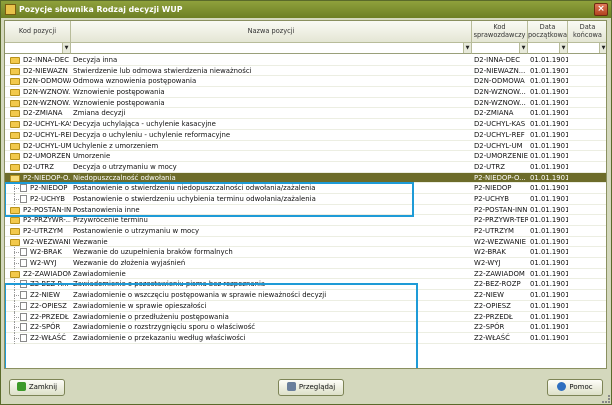 This screenshot has height=405, width=612. I want to click on checkmark-icon, so click(21, 386).